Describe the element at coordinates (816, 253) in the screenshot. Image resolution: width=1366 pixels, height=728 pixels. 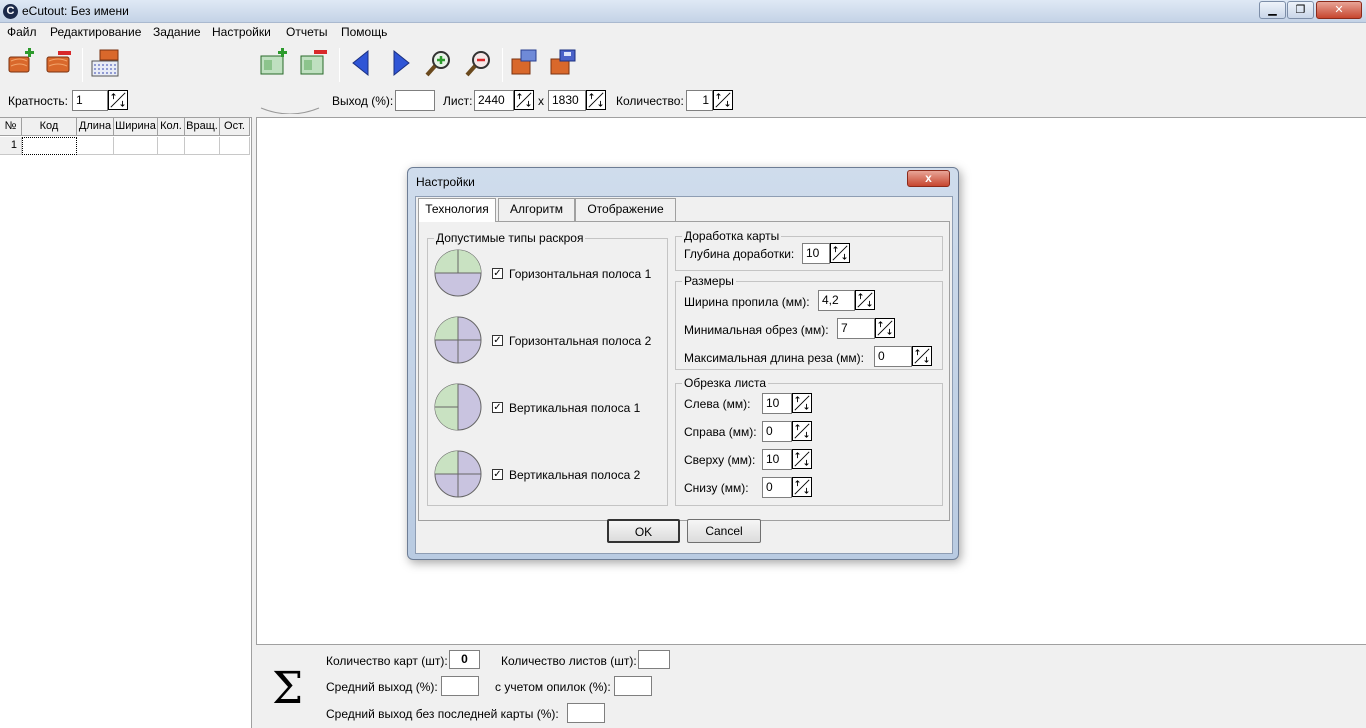
I see `refine-depth-input: 10` at that location.